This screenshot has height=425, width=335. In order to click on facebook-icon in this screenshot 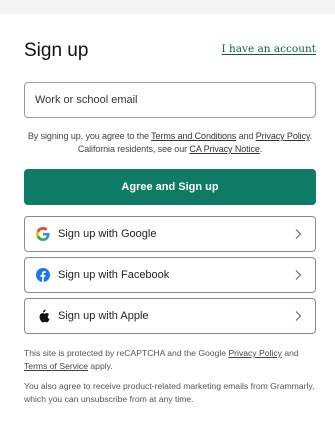, I will do `click(43, 275)`.